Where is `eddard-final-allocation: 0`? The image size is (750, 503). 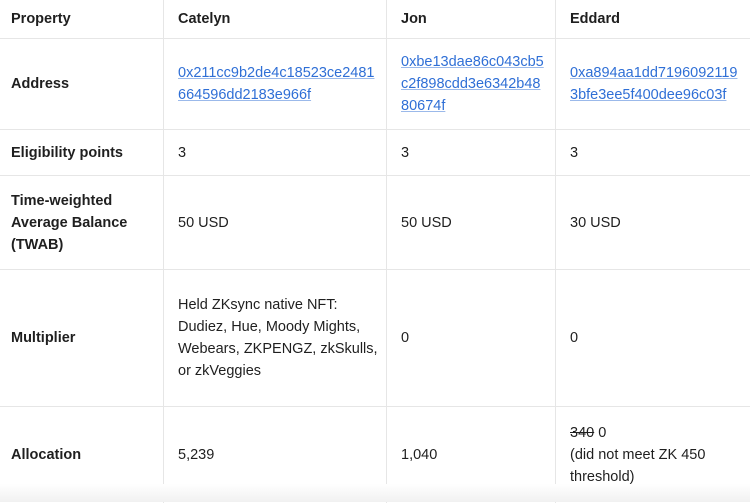 eddard-final-allocation: 0 is located at coordinates (602, 433).